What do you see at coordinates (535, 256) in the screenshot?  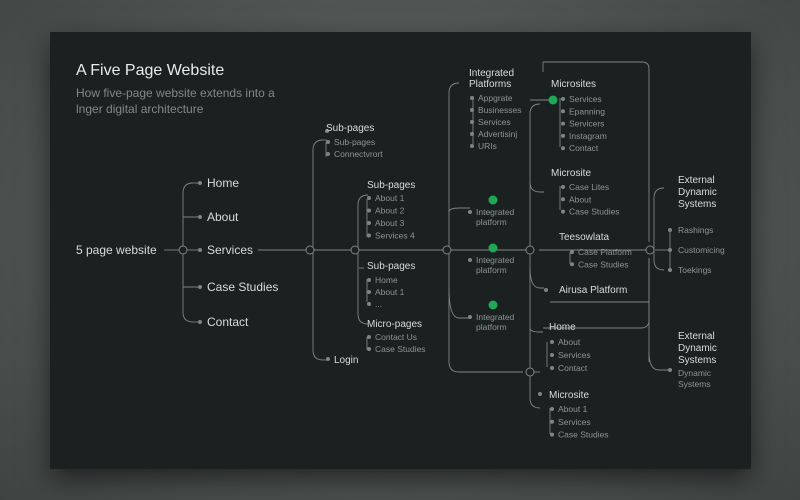 I see `tier5-bracket` at bounding box center [535, 256].